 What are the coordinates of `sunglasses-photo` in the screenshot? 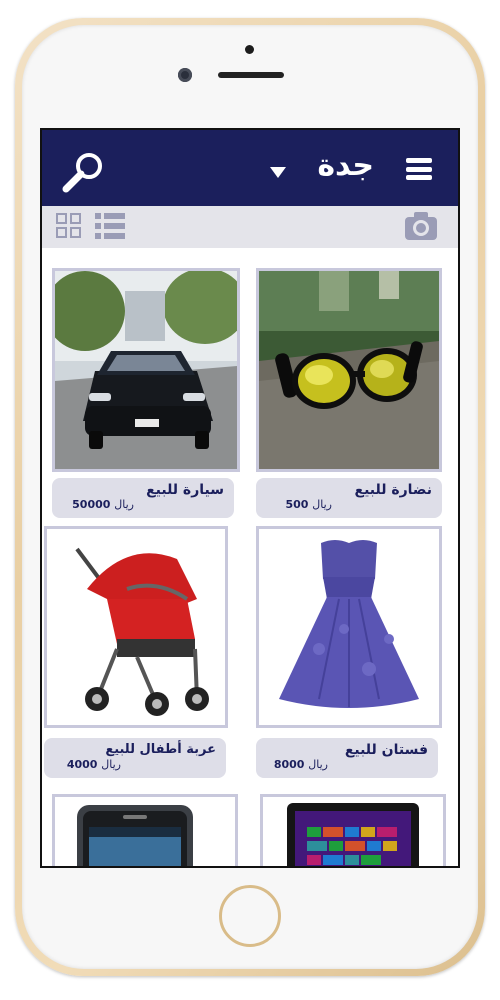 It's located at (349, 370).